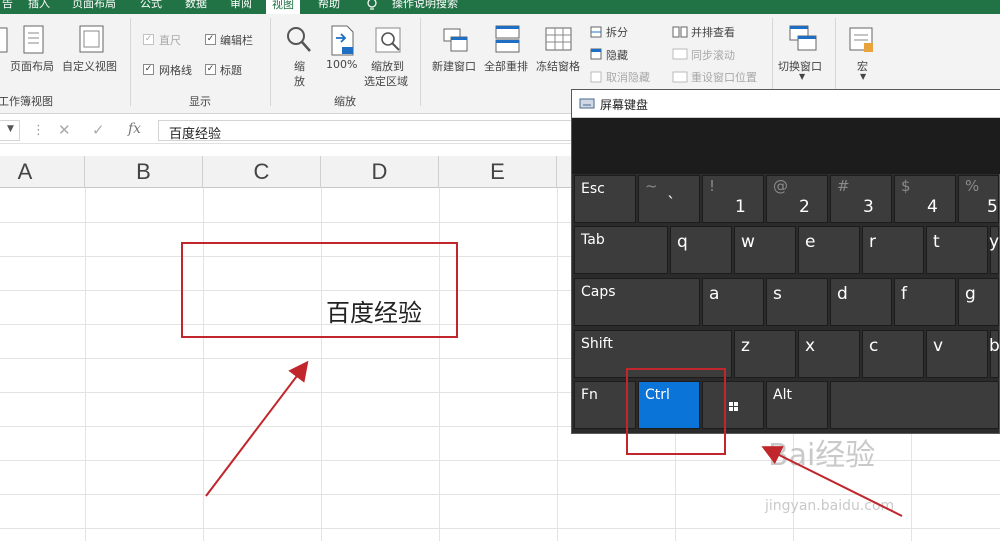 The height and width of the screenshot is (541, 1000). What do you see at coordinates (257, 428) in the screenshot?
I see `arrow-to-cell` at bounding box center [257, 428].